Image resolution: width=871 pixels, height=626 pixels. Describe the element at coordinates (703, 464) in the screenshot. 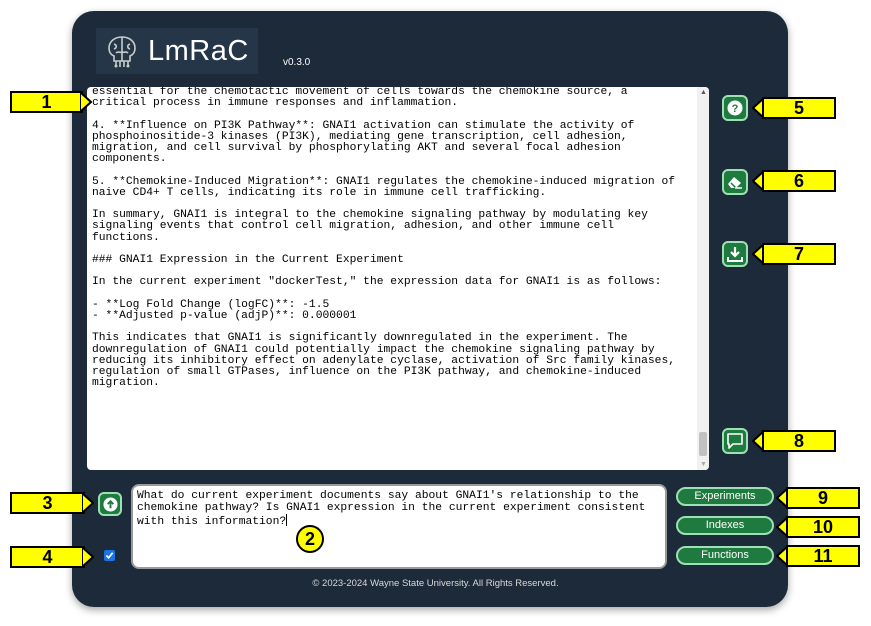

I see `scroll-down-arrow-icon: ▼` at that location.